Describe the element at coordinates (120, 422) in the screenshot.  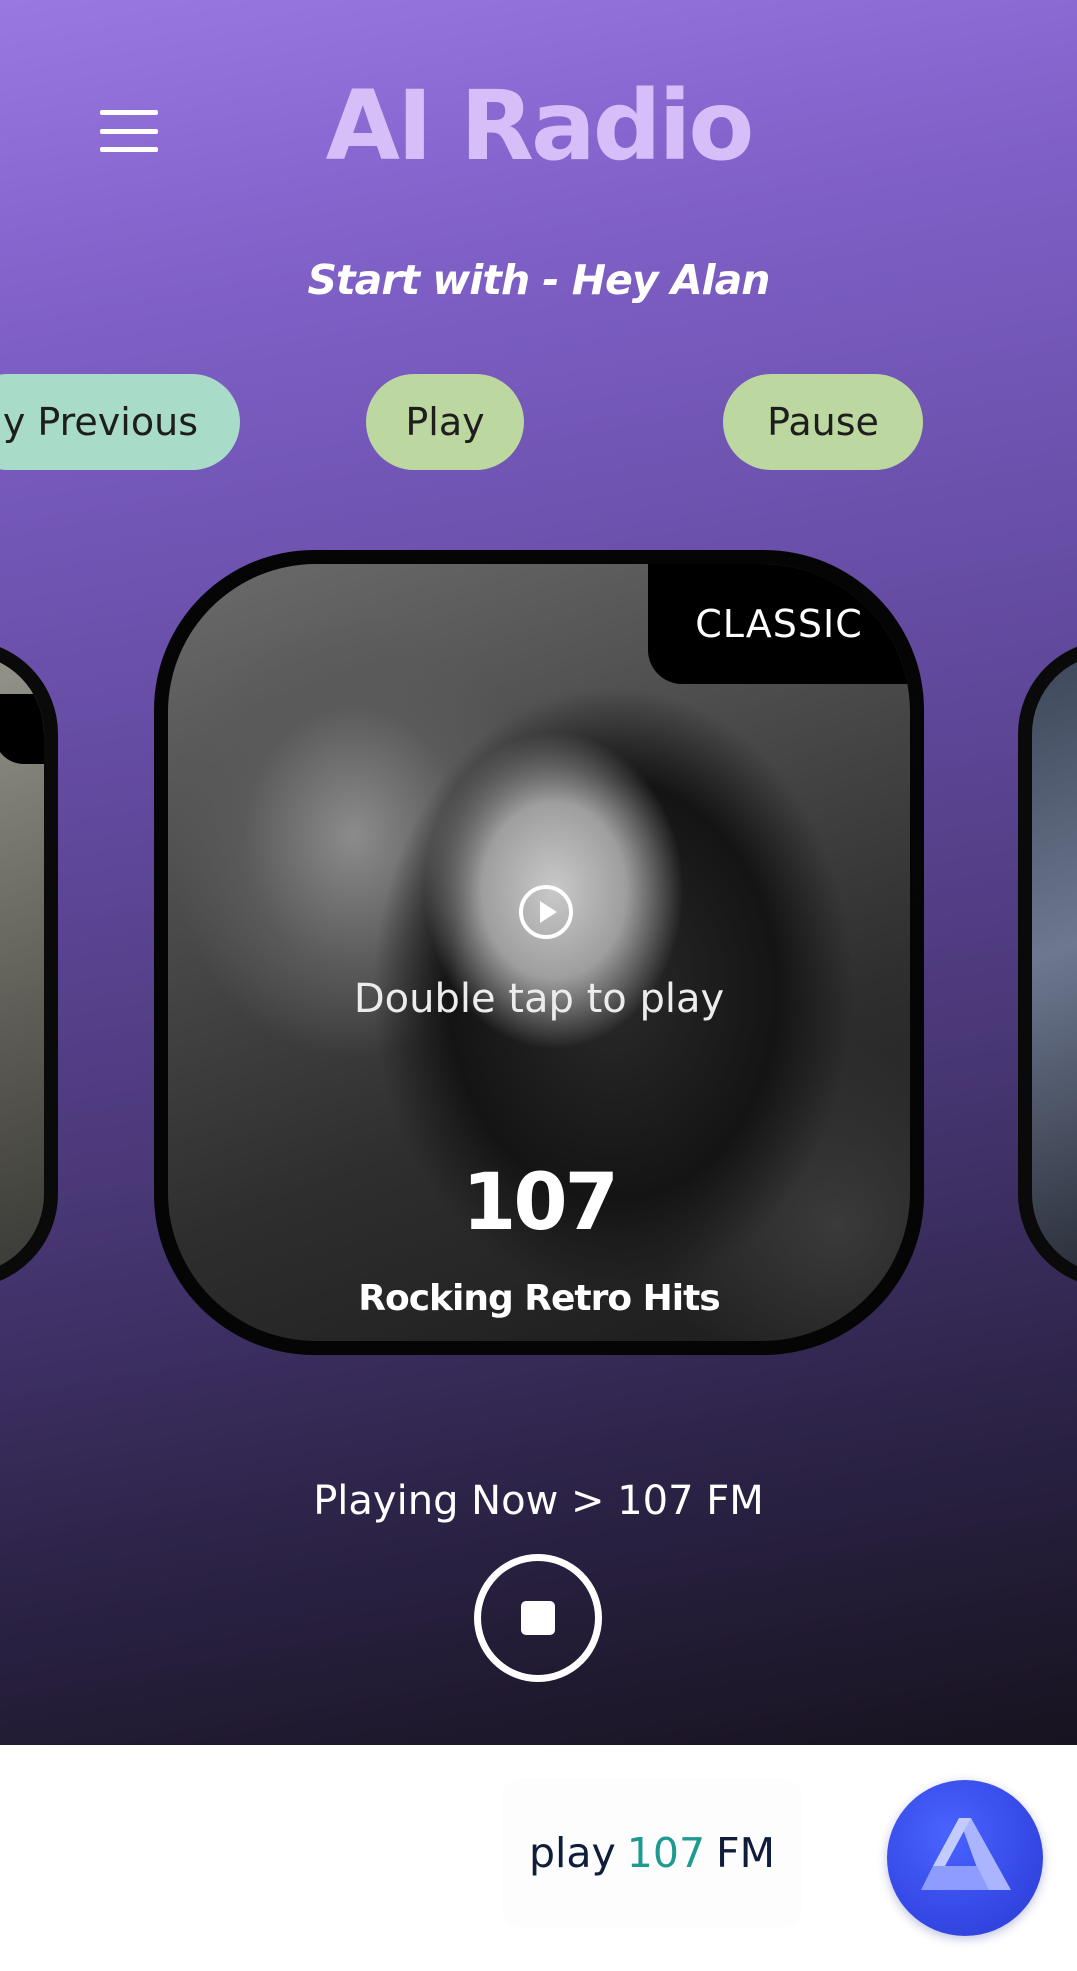
I see `command-chip-previous: y Previous` at that location.